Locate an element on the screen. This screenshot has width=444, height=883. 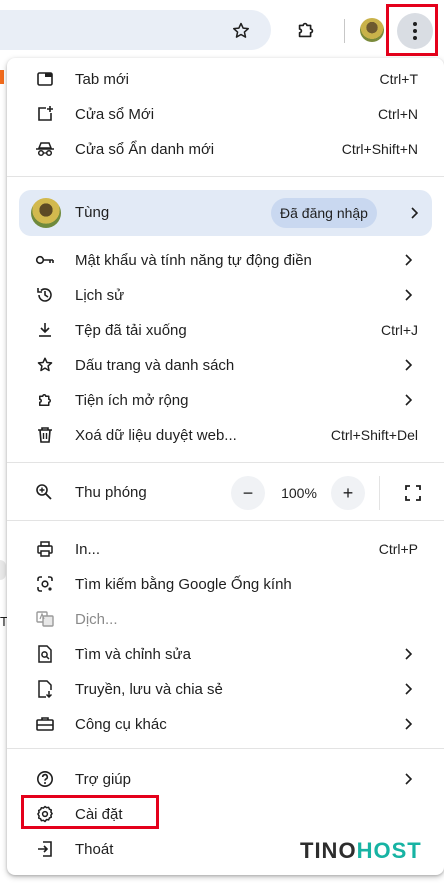
shortcut-label: Ctrl+T is located at coordinates (399, 79).